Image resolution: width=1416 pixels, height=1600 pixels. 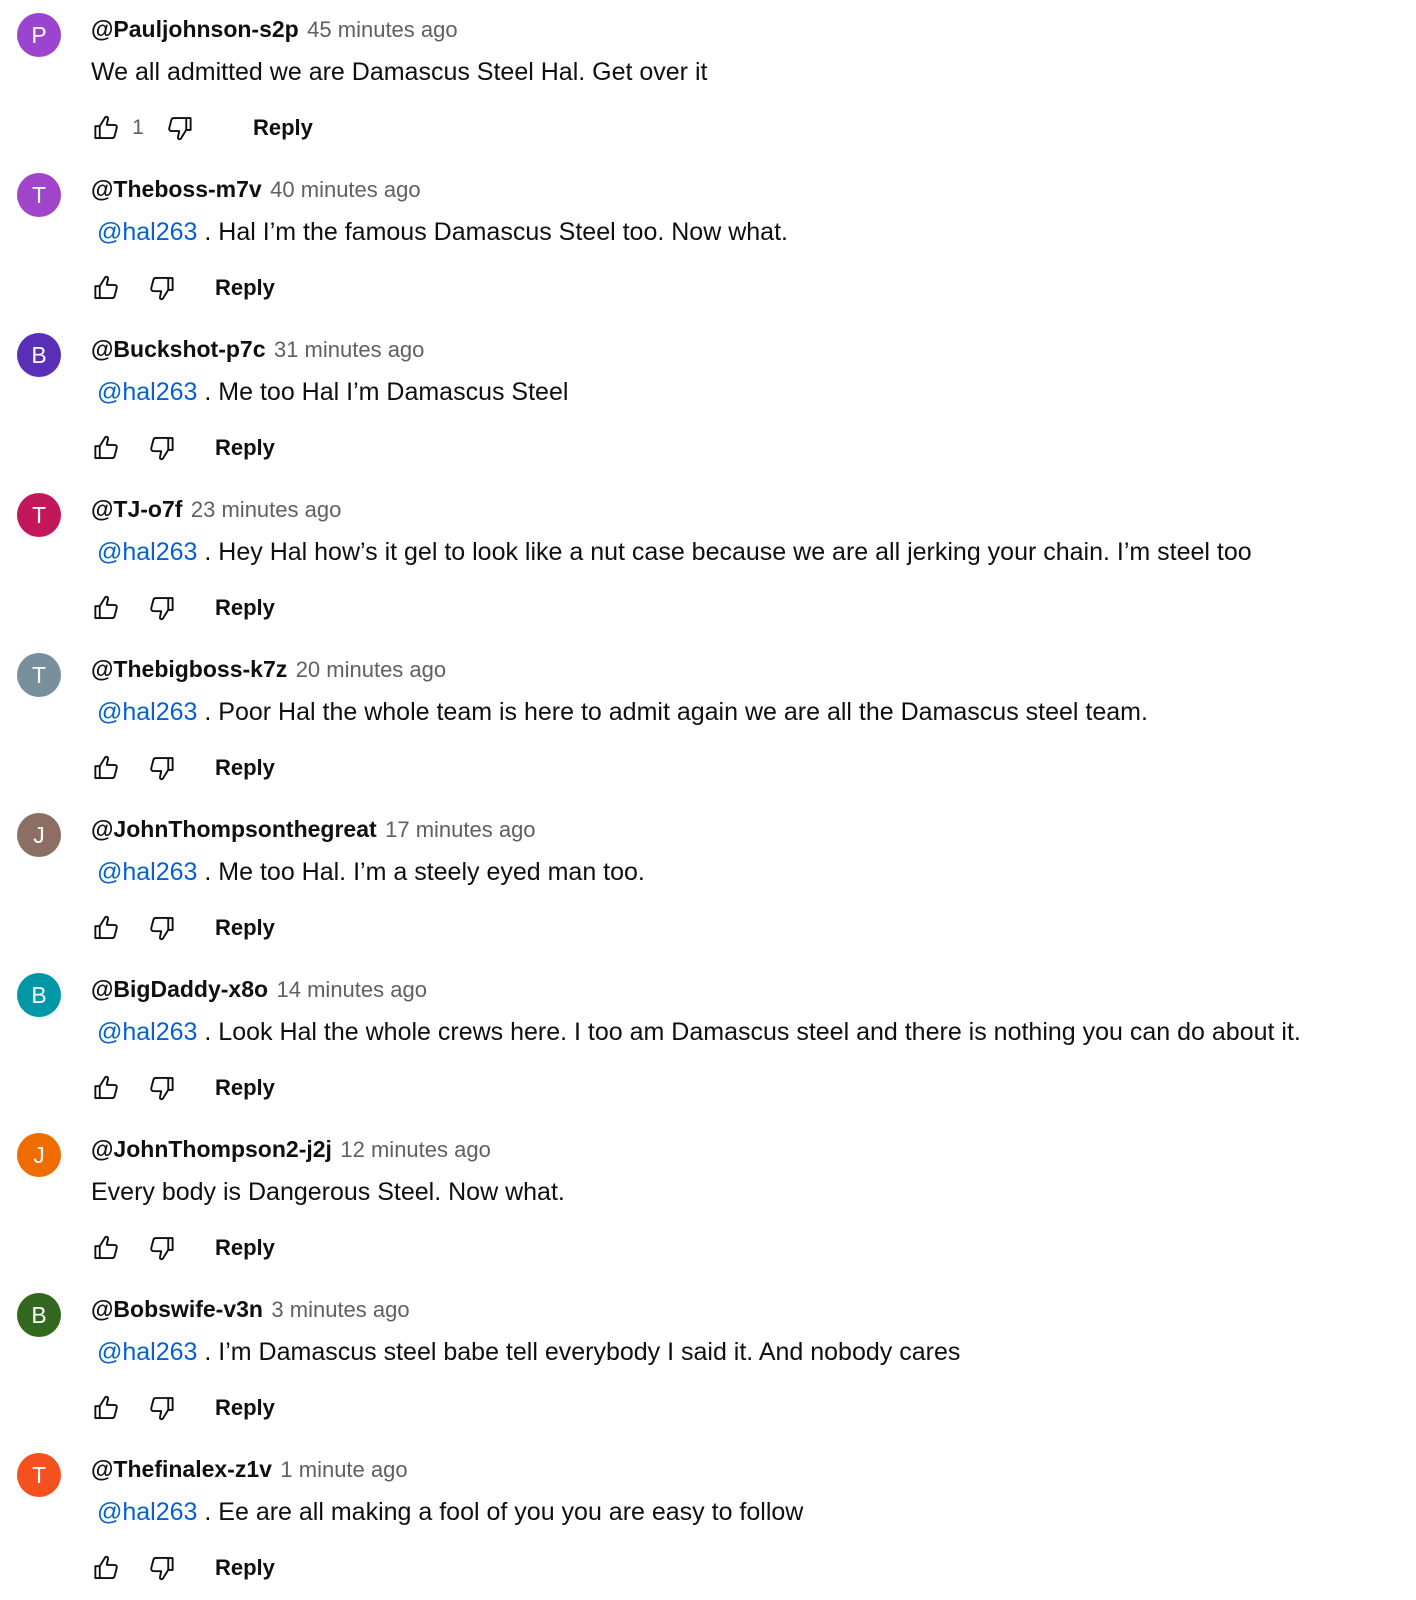 I want to click on comment-header: @Buckshot-p7c 31 minutes ago, so click(x=257, y=351).